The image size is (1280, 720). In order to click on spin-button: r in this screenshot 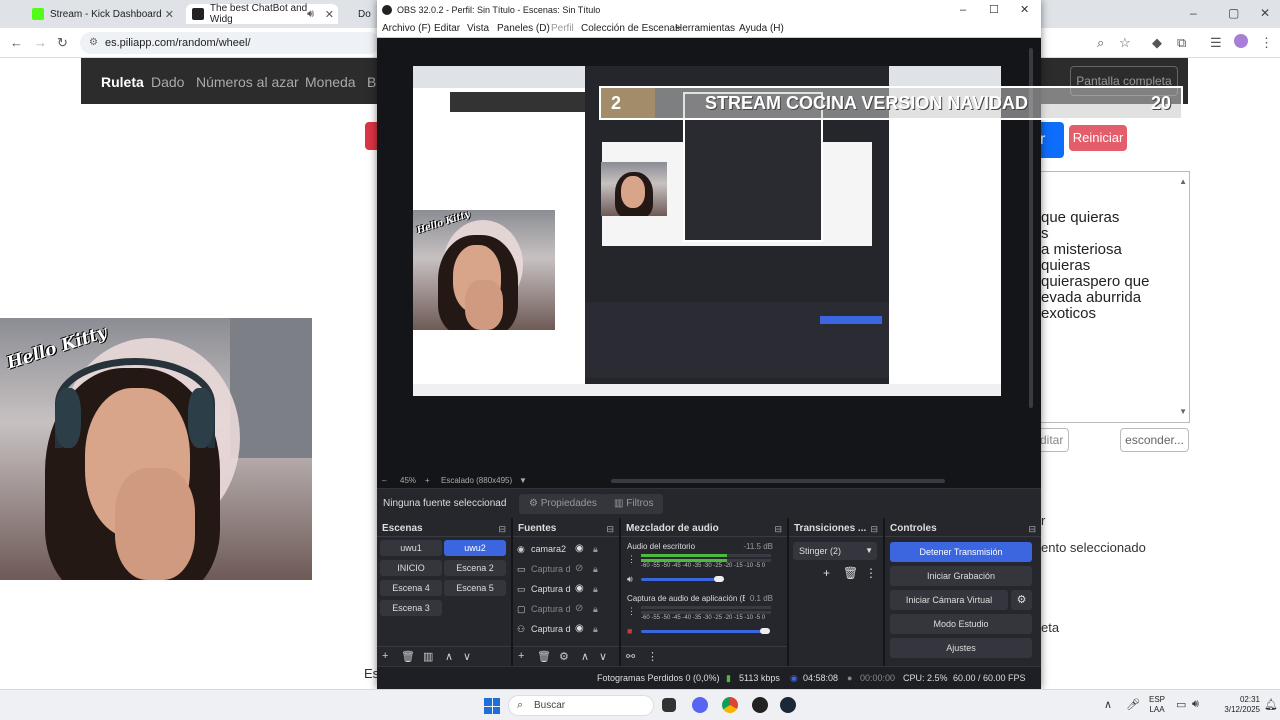, I will do `click(1052, 140)`.